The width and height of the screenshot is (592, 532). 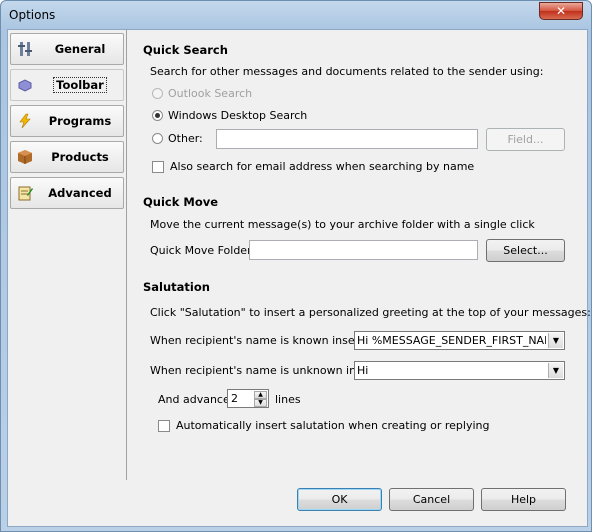 I want to click on close-button: ✕, so click(x=561, y=11).